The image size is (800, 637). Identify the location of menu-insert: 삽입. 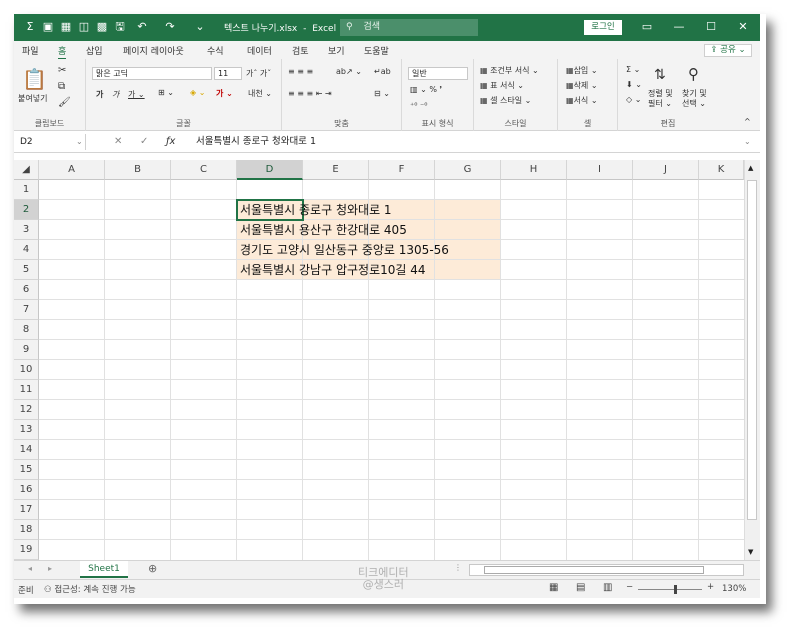
(94, 50).